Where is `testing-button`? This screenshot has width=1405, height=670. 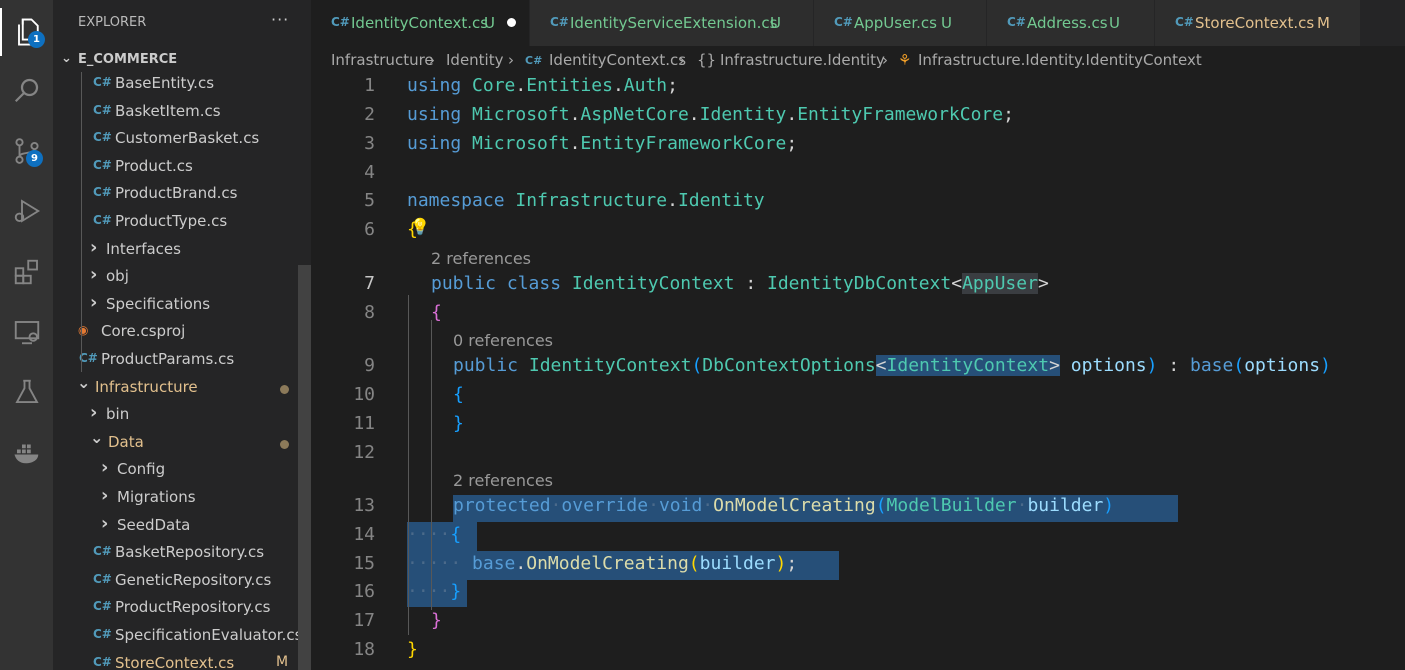
testing-button is located at coordinates (26, 392).